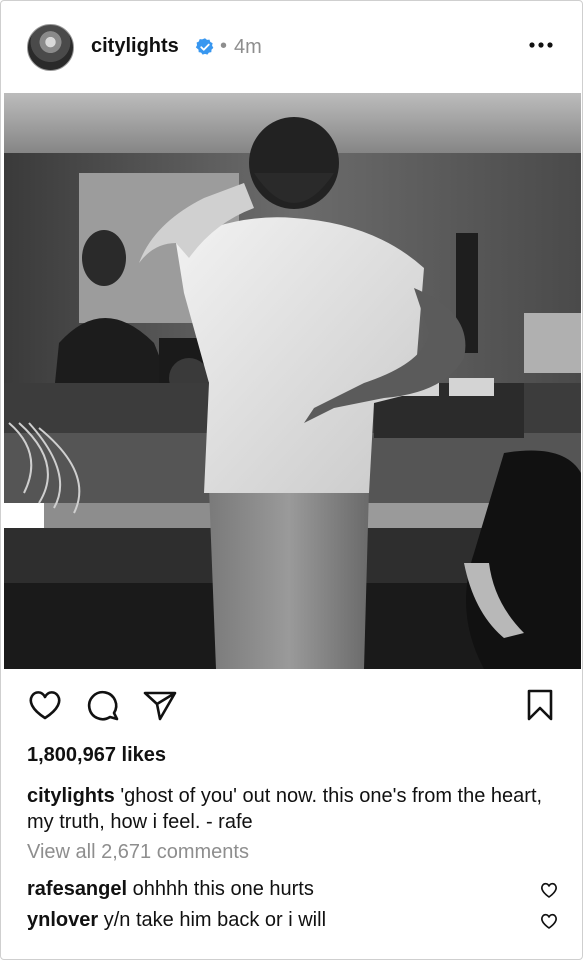 The width and height of the screenshot is (583, 960). What do you see at coordinates (103, 705) in the screenshot?
I see `comment-icon` at bounding box center [103, 705].